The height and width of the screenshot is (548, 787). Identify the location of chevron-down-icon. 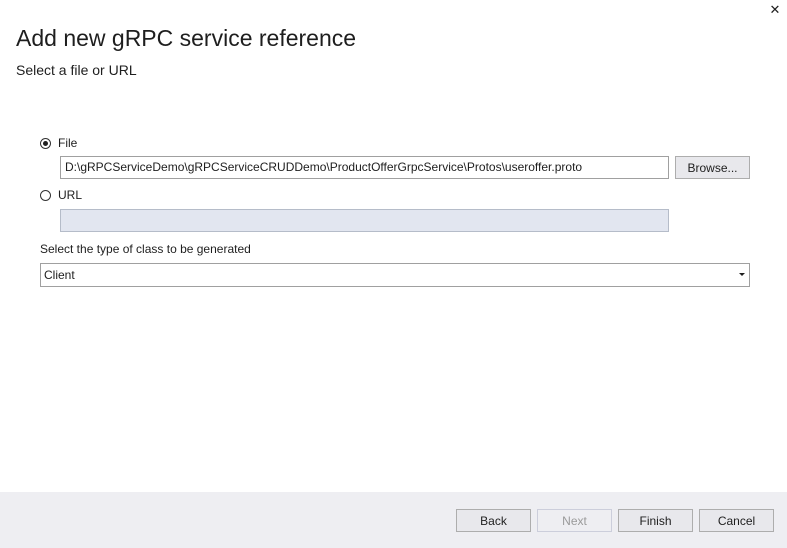
(742, 274).